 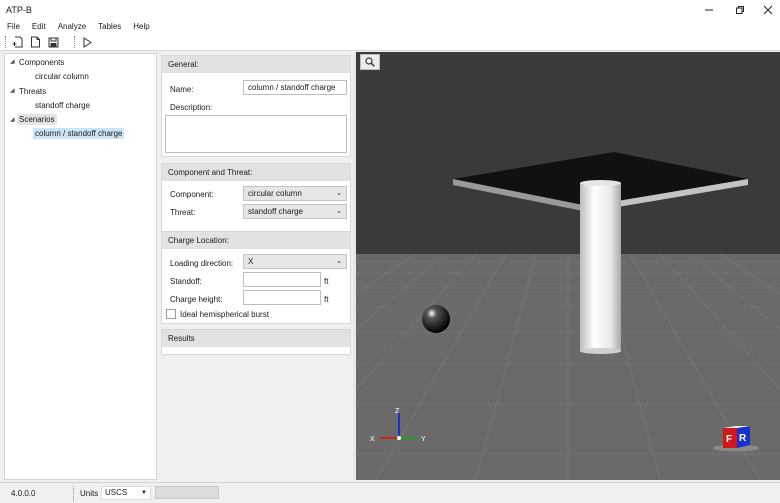 What do you see at coordinates (183, 212) in the screenshot?
I see `threat-label: Threat:` at bounding box center [183, 212].